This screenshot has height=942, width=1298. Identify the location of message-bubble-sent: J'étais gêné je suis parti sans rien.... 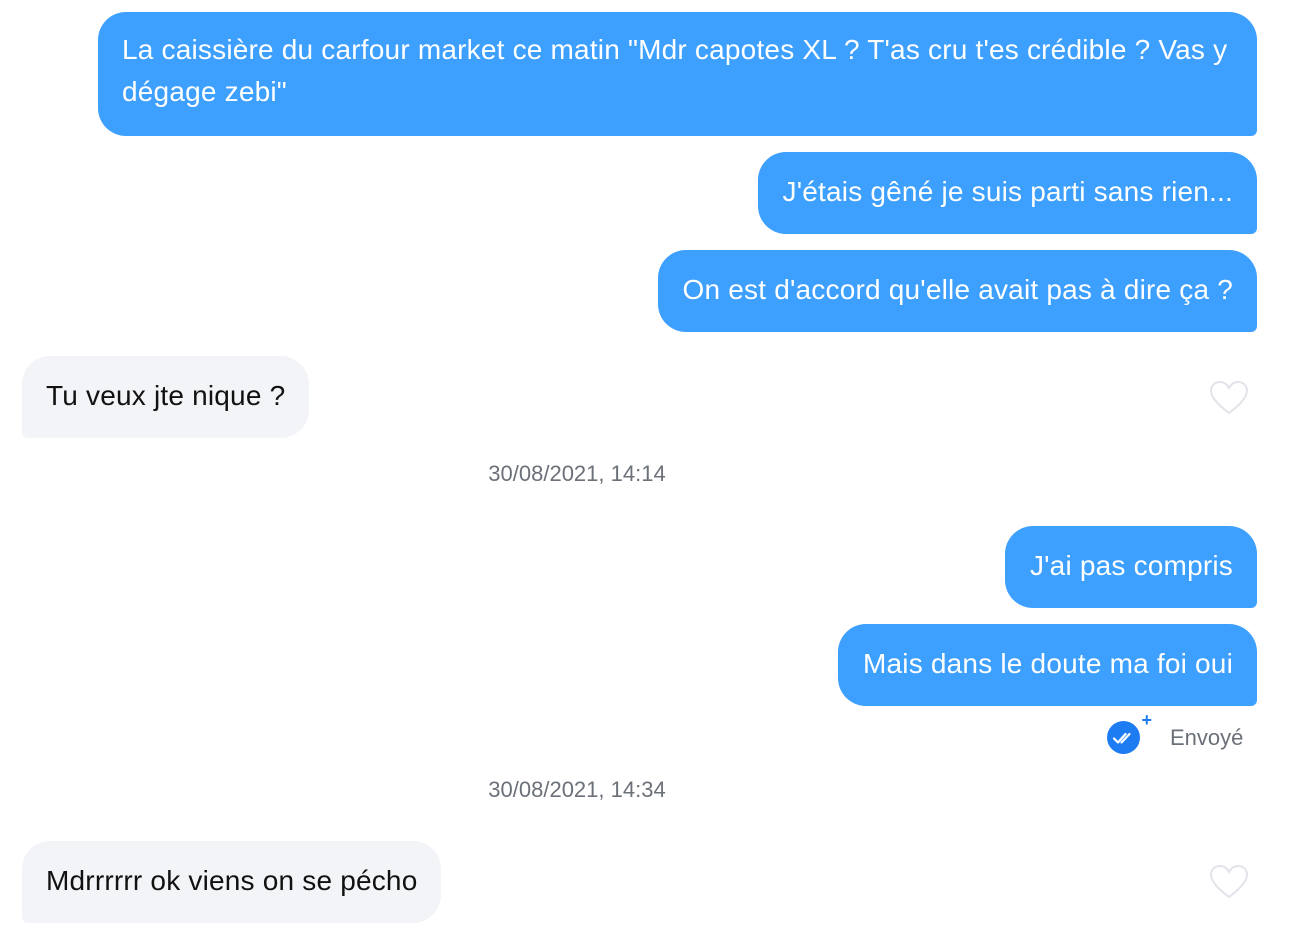
(1007, 193).